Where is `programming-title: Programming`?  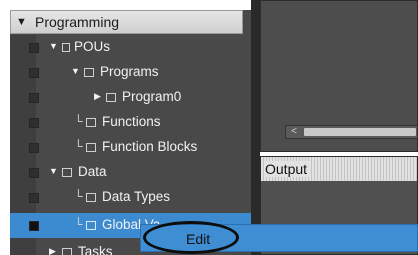 programming-title: Programming is located at coordinates (77, 22).